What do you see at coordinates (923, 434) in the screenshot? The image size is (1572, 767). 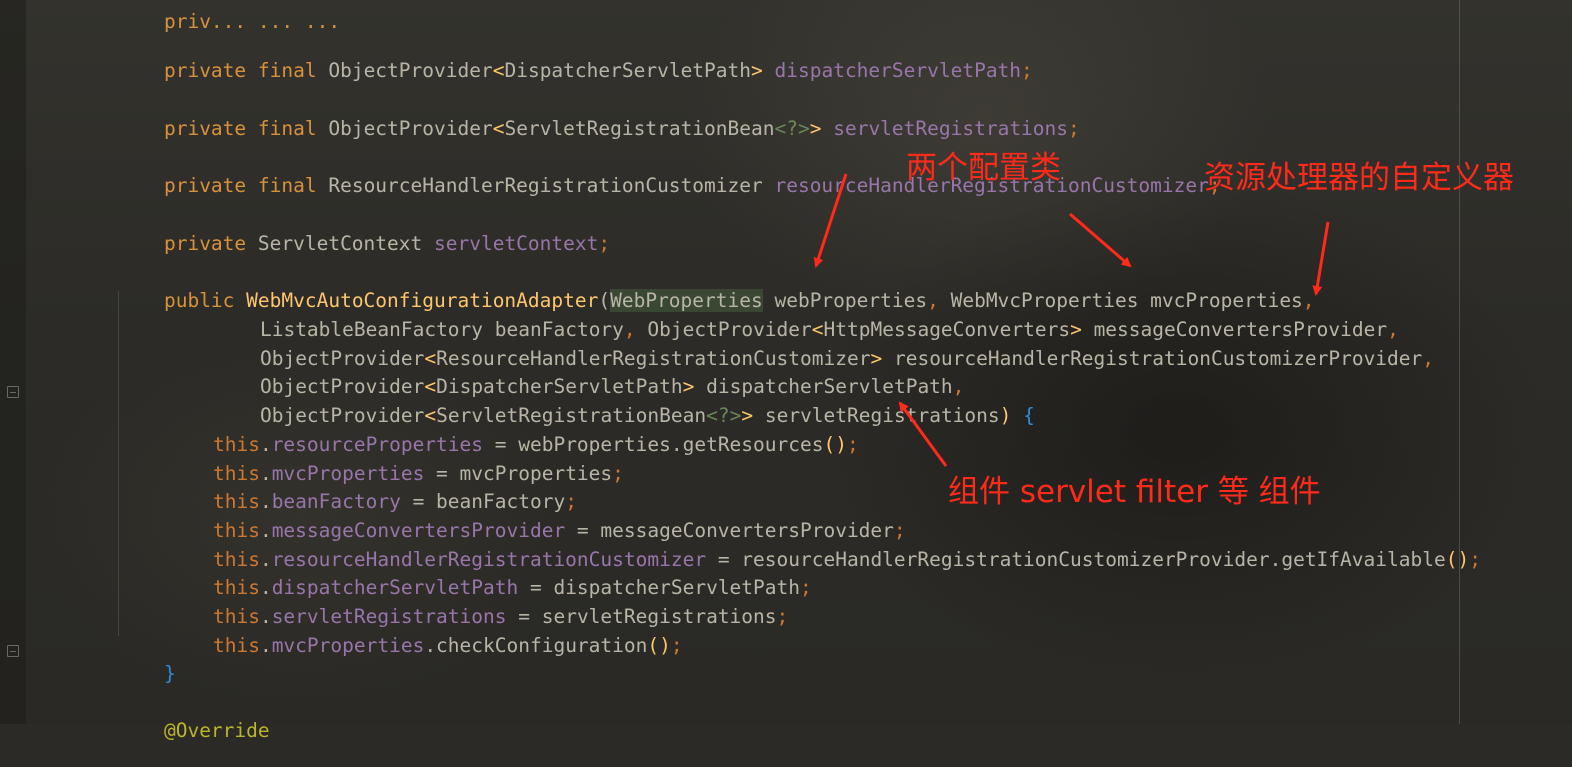 I see `arrow-to-servlet-registrations` at bounding box center [923, 434].